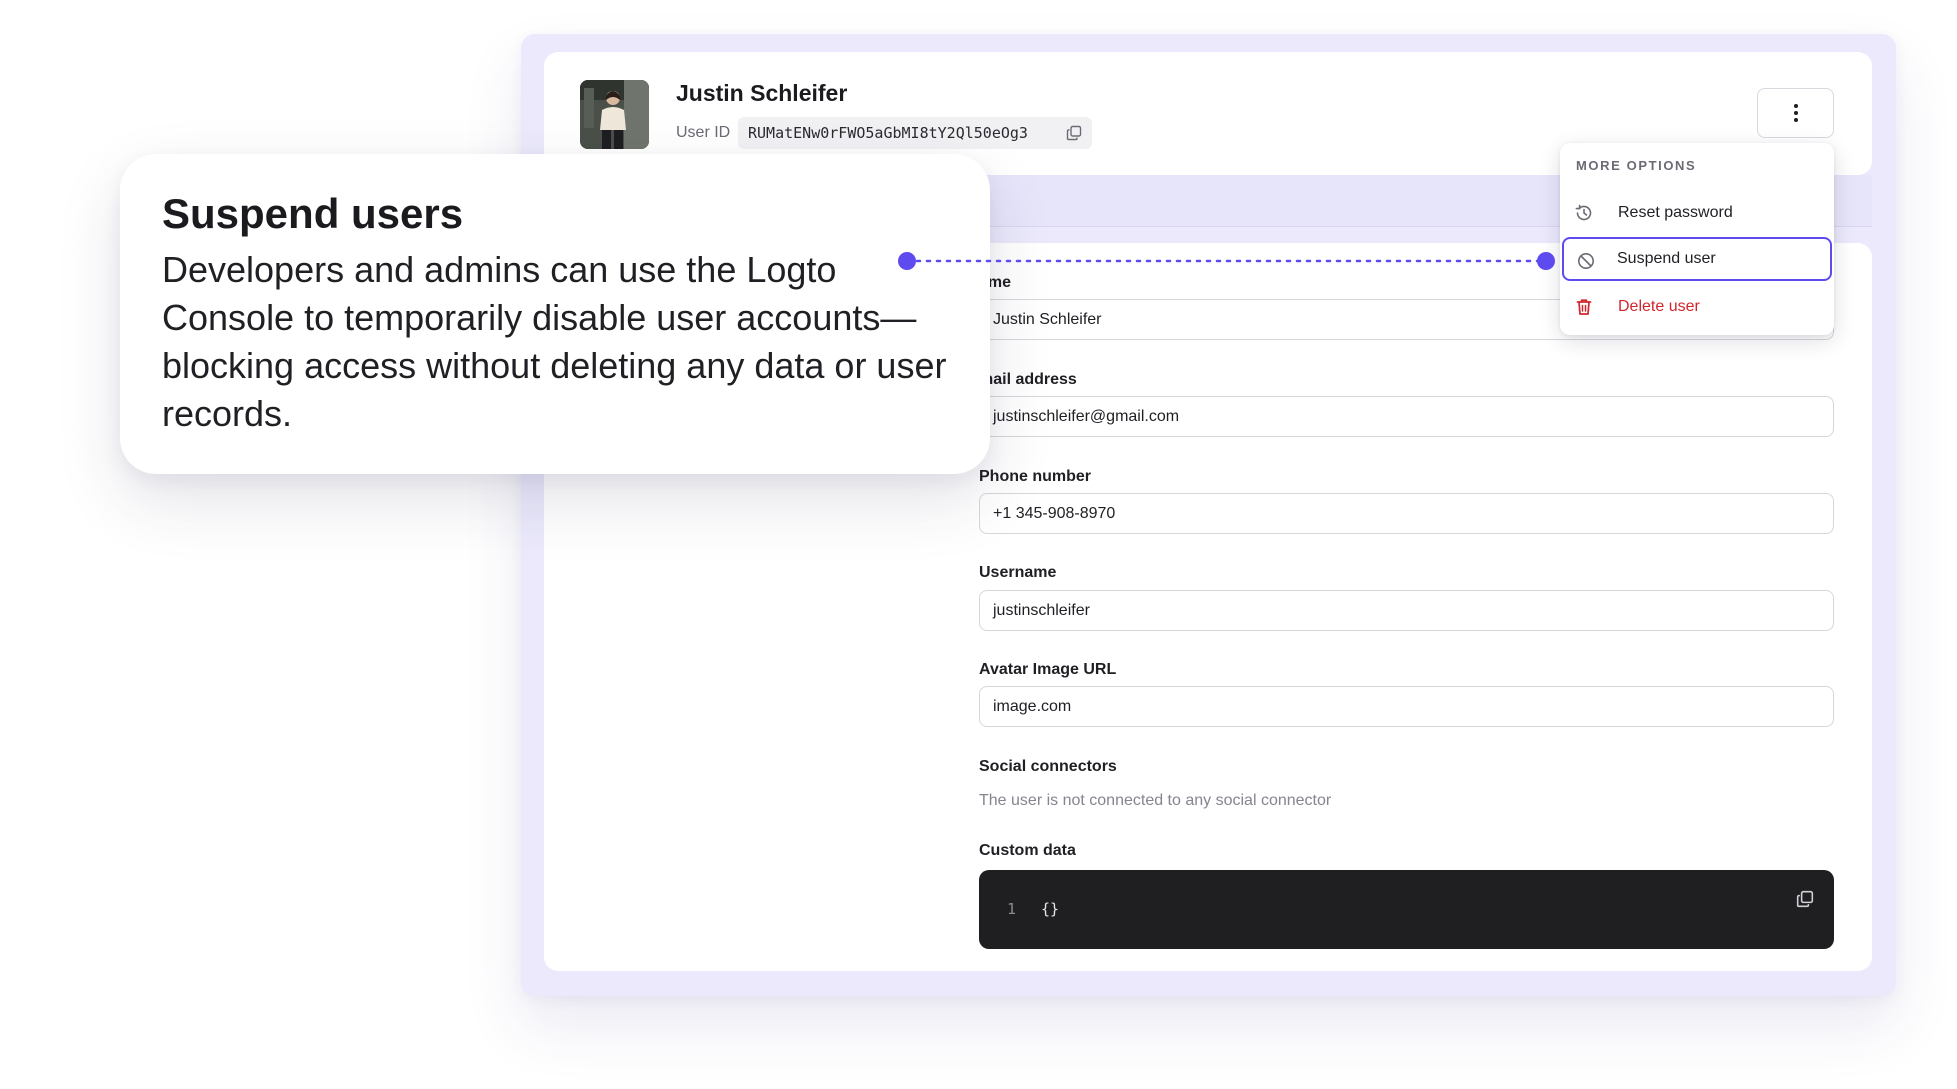 The width and height of the screenshot is (1957, 1089). I want to click on username-label: Username, so click(1018, 572).